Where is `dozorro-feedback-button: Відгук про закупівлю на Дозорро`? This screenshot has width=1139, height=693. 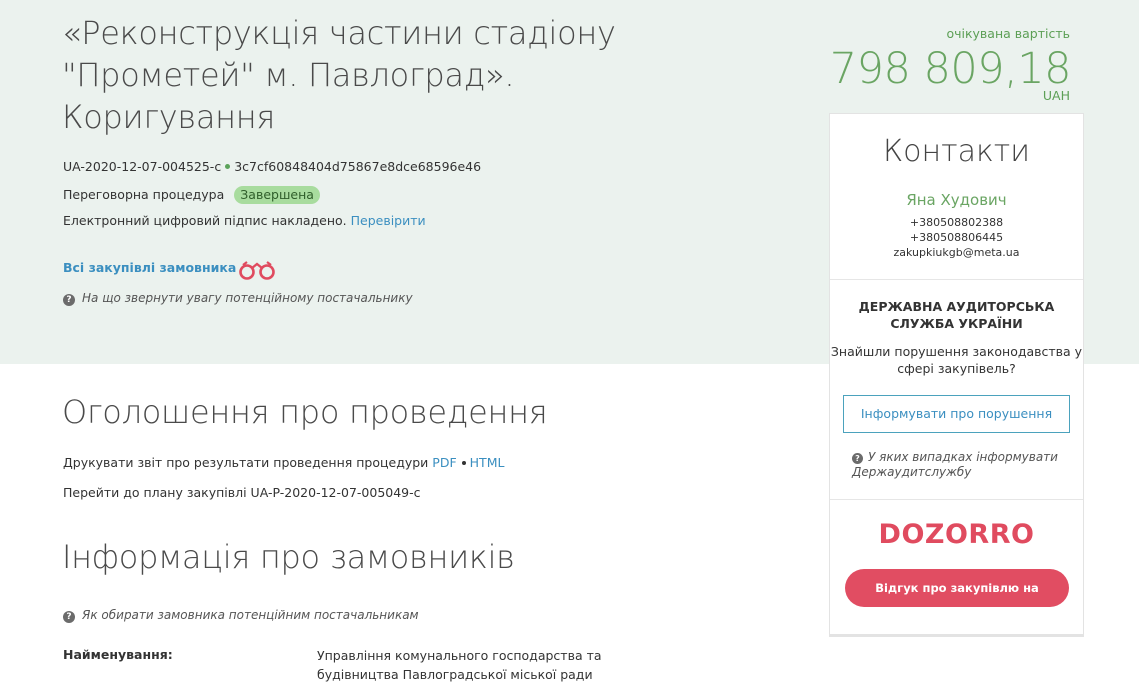 dozorro-feedback-button: Відгук про закупівлю на Дозорро is located at coordinates (957, 601).